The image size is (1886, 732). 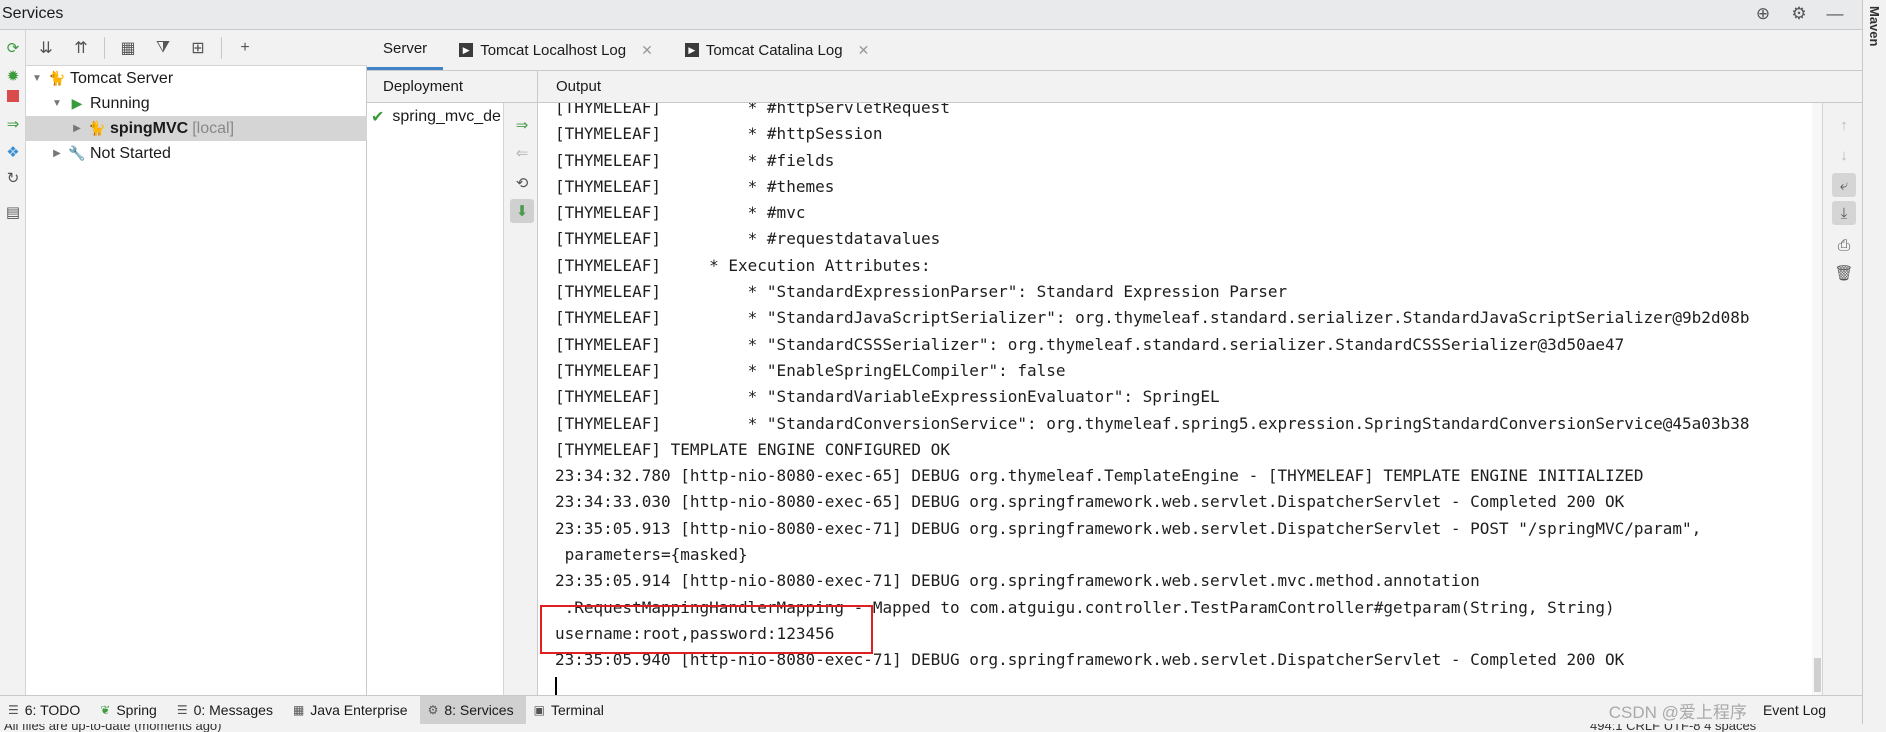 What do you see at coordinates (105, 710) in the screenshot?
I see `spring-leaf-icon: ❦` at bounding box center [105, 710].